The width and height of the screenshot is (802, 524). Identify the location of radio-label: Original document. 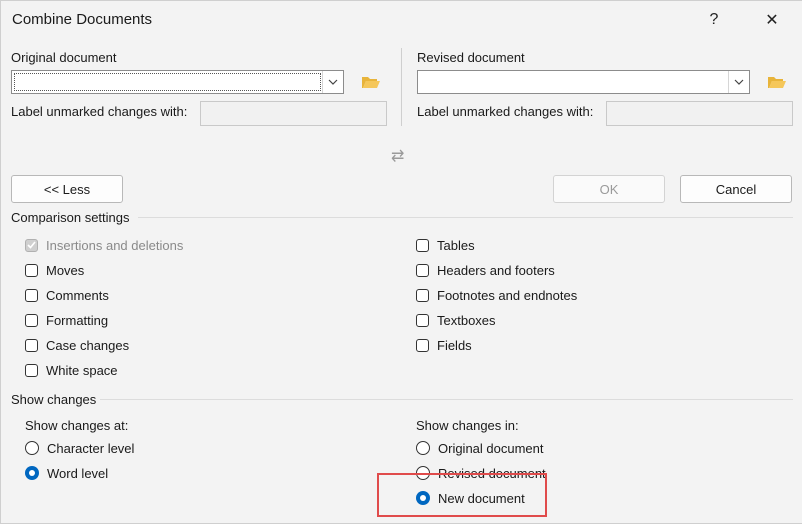
(491, 448).